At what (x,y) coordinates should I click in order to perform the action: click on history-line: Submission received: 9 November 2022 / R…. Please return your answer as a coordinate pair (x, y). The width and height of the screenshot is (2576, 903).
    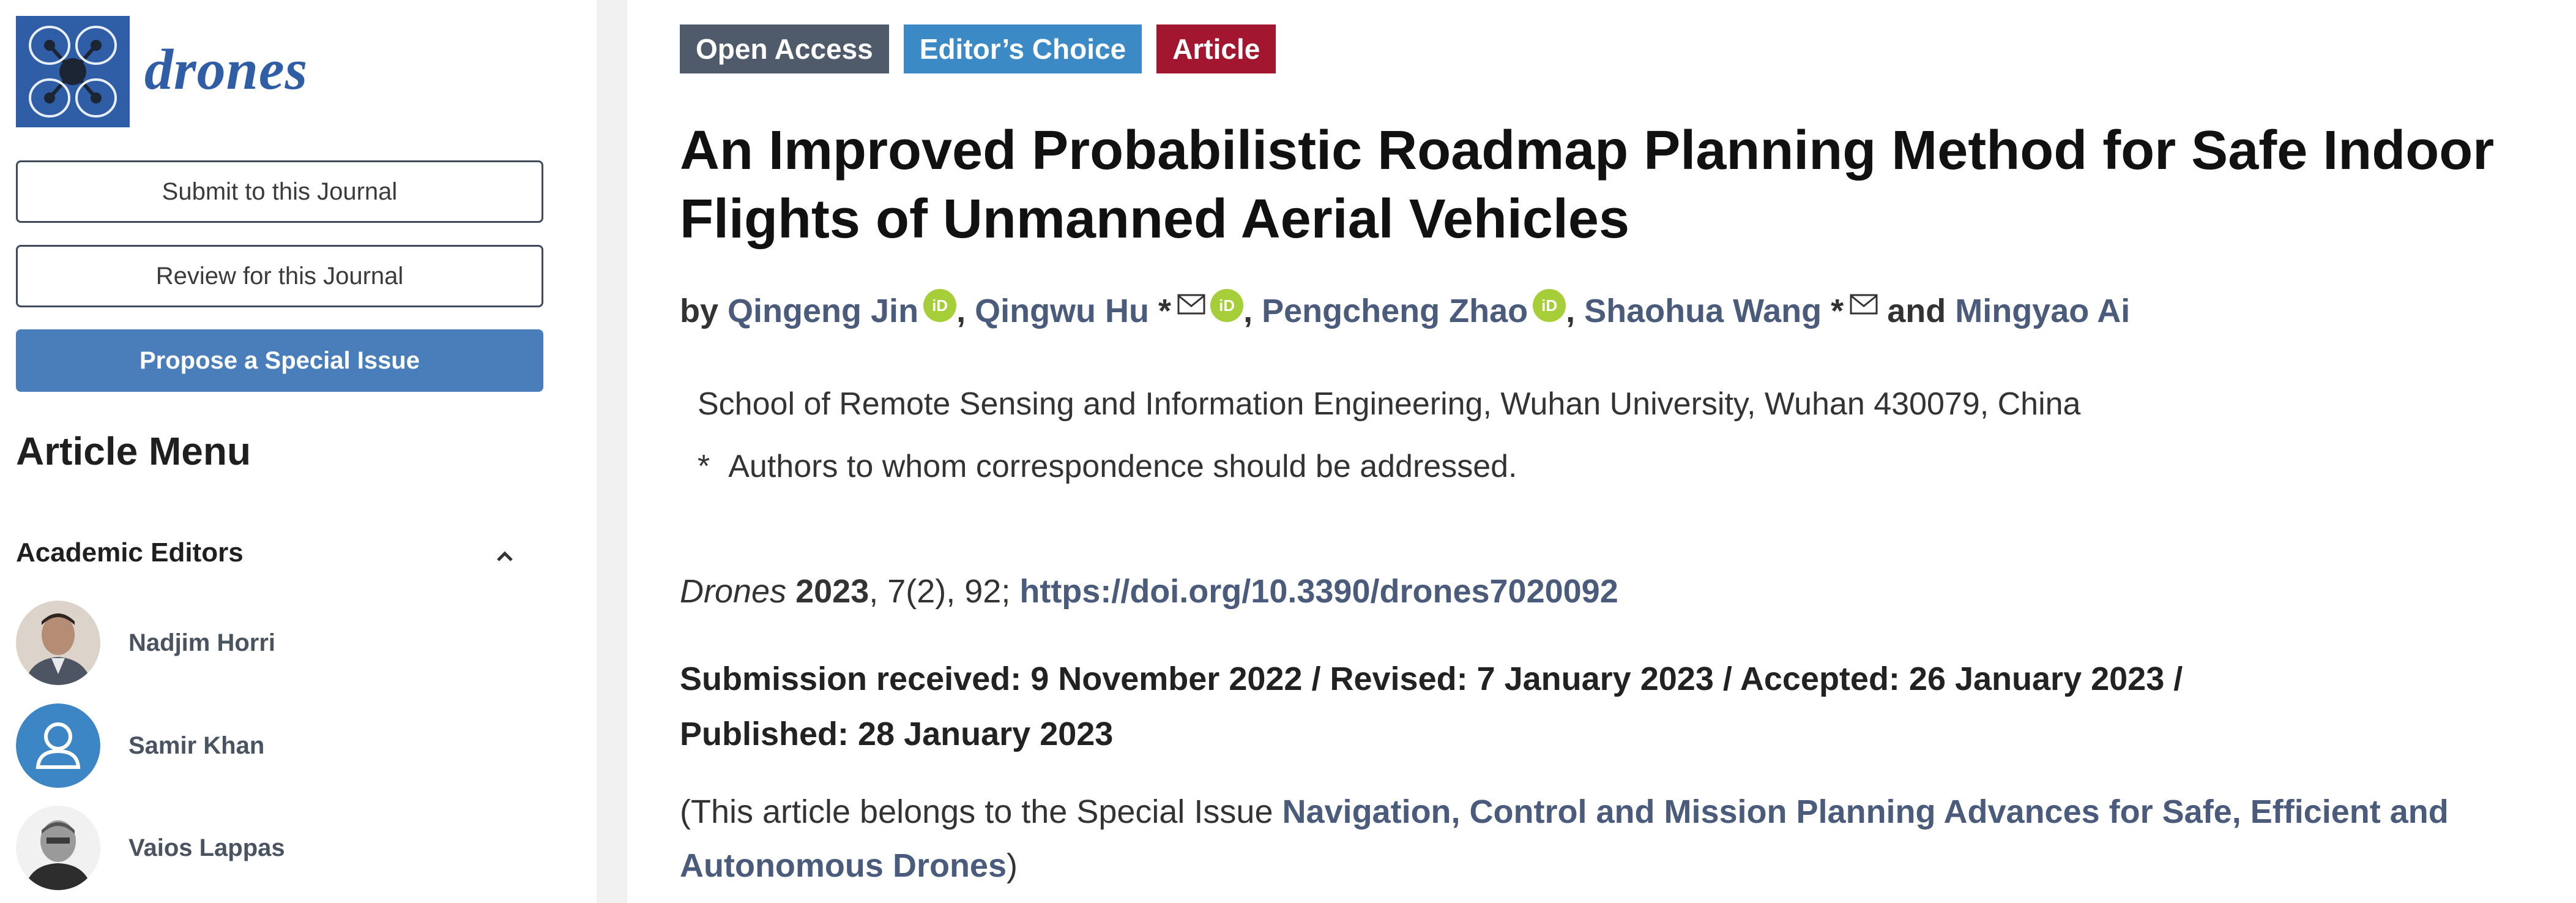
    Looking at the image, I should click on (1431, 679).